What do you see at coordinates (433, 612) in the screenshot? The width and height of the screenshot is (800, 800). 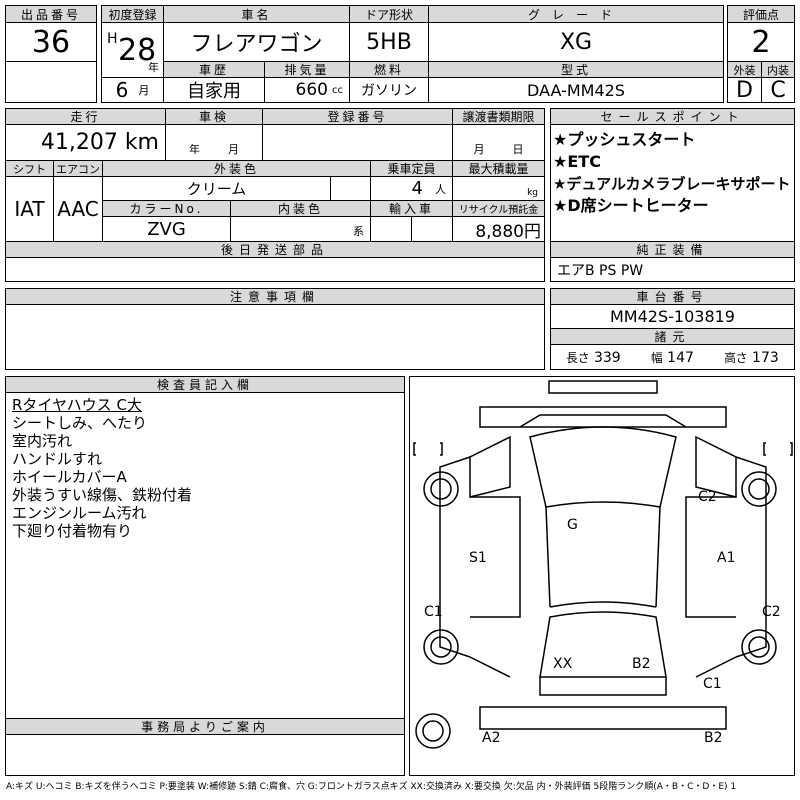 I see `mark-c1-left: C1` at bounding box center [433, 612].